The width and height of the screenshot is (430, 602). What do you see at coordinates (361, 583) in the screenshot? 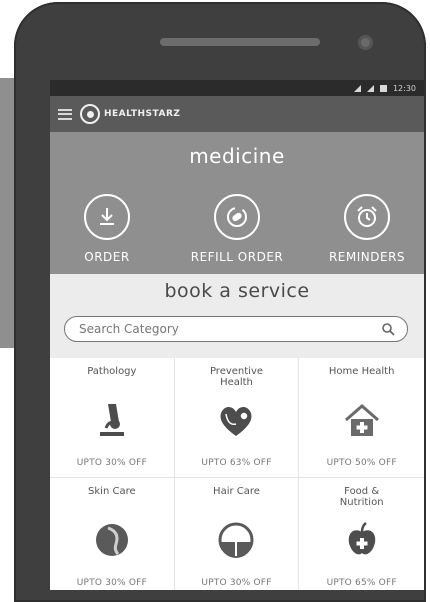
I see `service-offer: UPTO 65% OFF` at bounding box center [361, 583].